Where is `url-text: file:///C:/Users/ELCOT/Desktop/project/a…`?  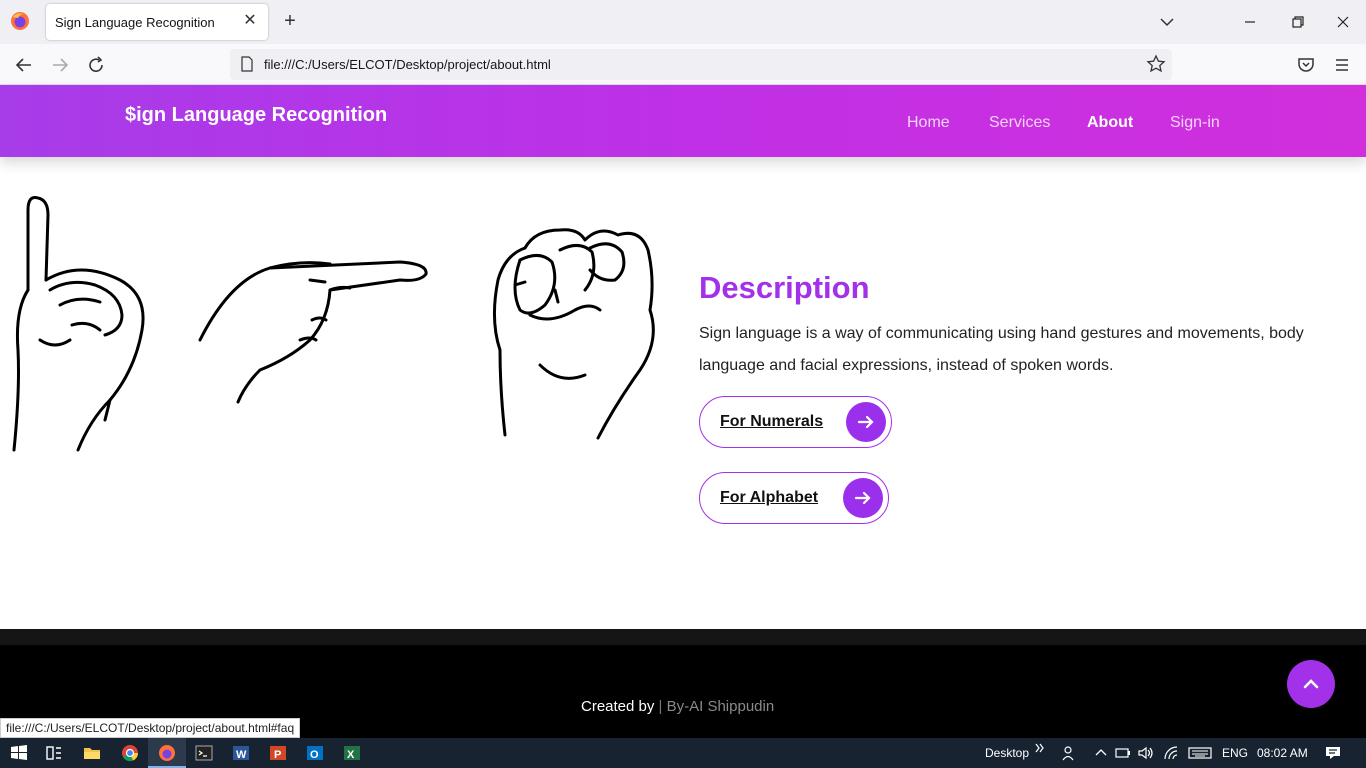 url-text: file:///C:/Users/ELCOT/Desktop/project/a… is located at coordinates (407, 64).